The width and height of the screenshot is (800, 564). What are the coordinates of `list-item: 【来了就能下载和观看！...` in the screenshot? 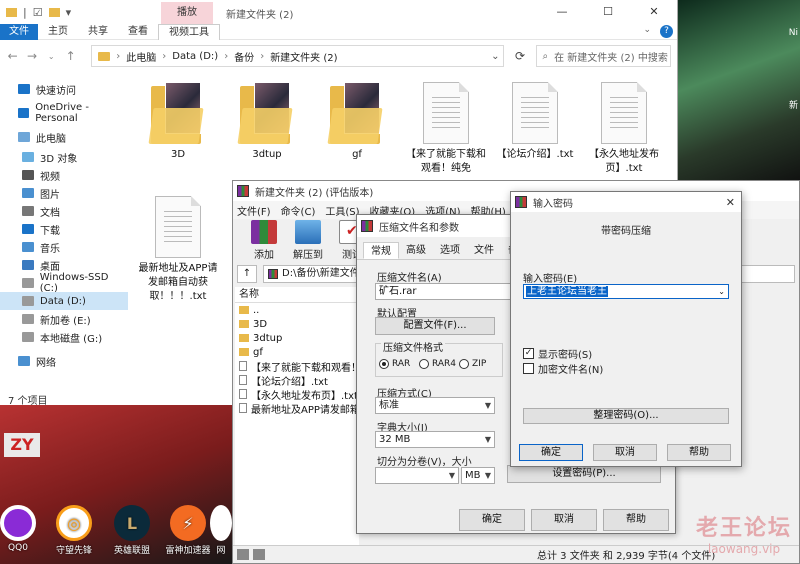 It's located at (297, 366).